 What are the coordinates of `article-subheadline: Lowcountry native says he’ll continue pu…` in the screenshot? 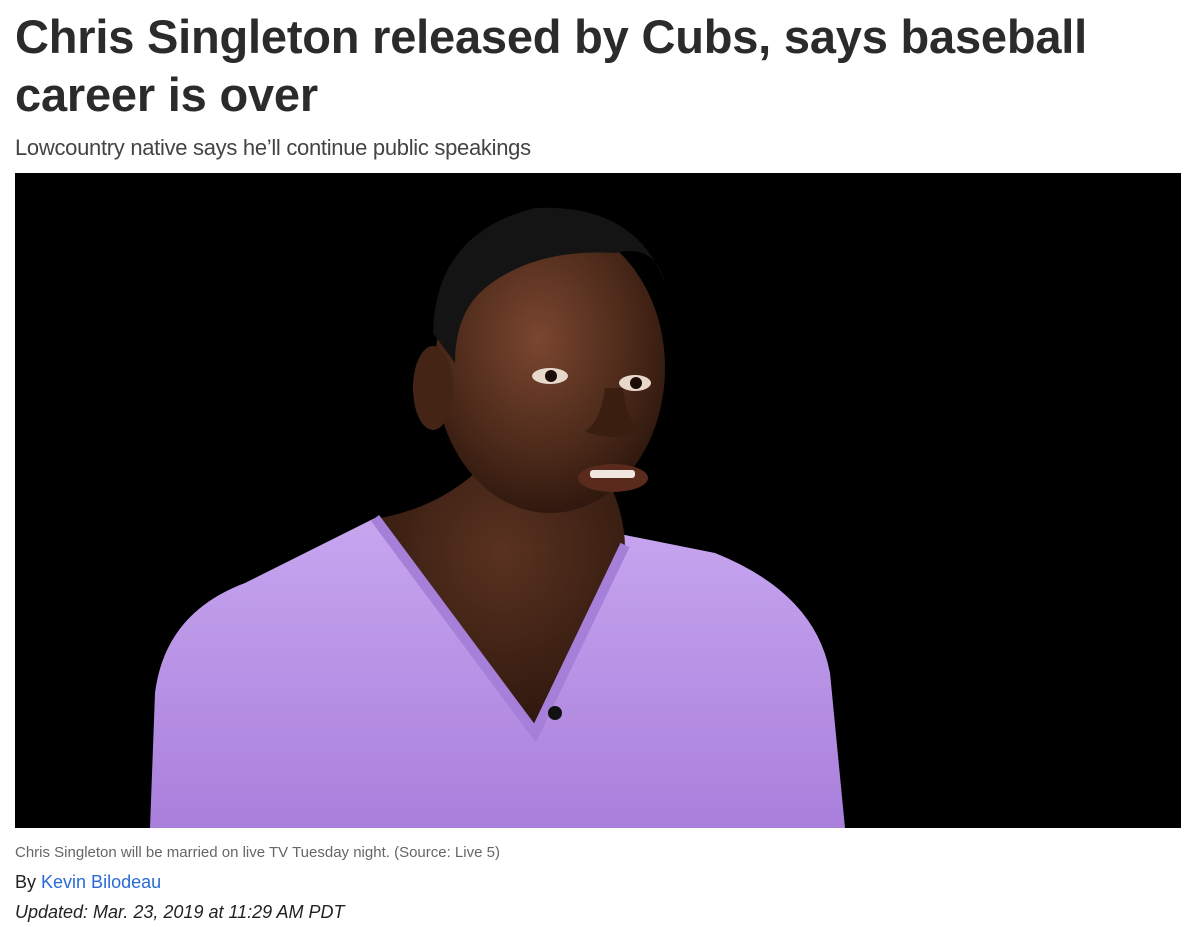 It's located at (273, 147).